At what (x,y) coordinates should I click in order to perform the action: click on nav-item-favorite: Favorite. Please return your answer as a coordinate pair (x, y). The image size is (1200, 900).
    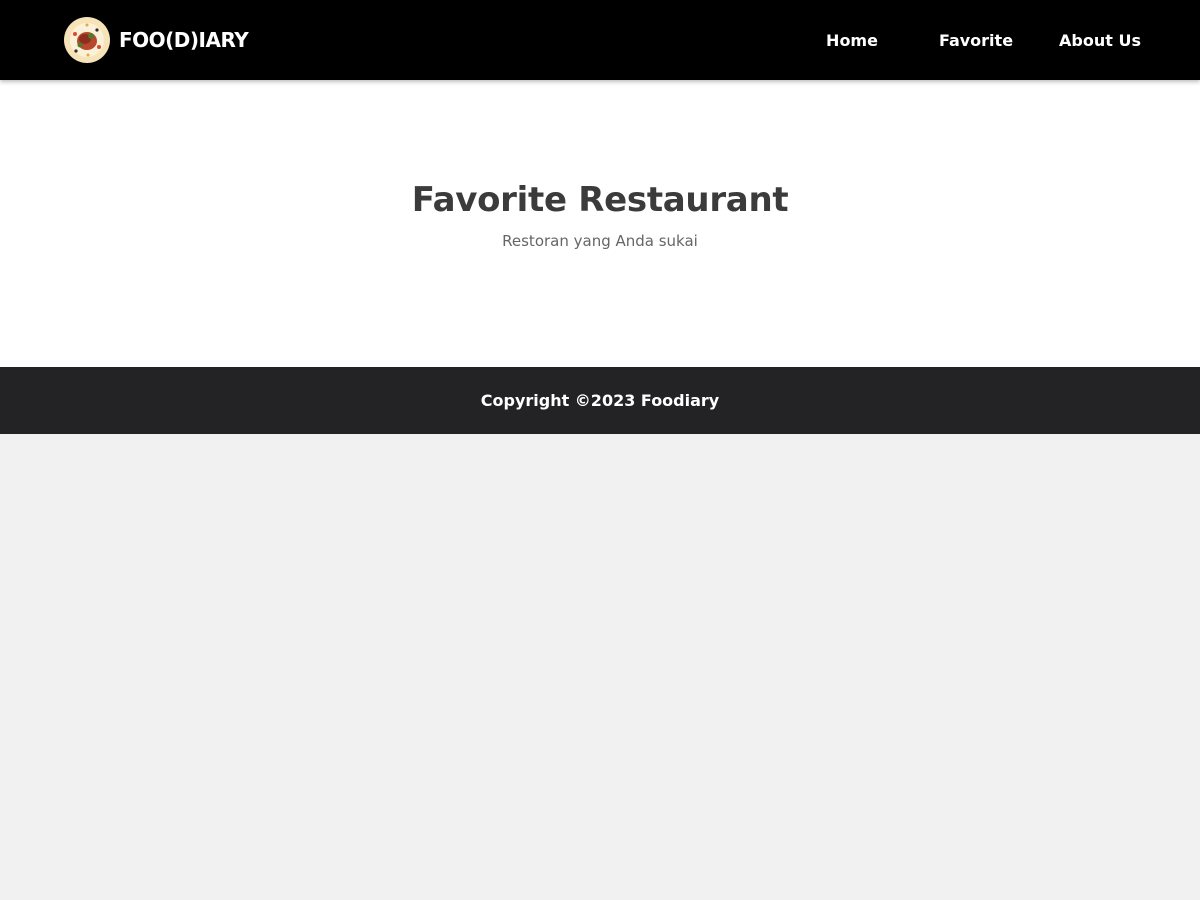
    Looking at the image, I should click on (976, 40).